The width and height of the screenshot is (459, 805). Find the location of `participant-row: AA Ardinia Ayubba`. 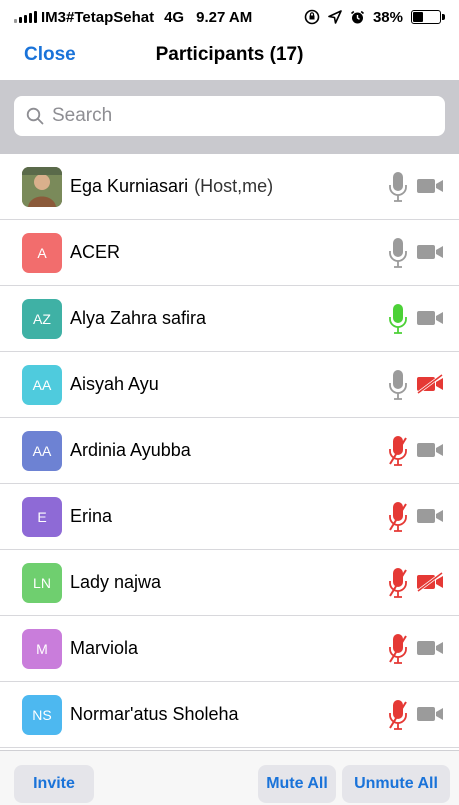

participant-row: AA Ardinia Ayubba is located at coordinates (229, 451).